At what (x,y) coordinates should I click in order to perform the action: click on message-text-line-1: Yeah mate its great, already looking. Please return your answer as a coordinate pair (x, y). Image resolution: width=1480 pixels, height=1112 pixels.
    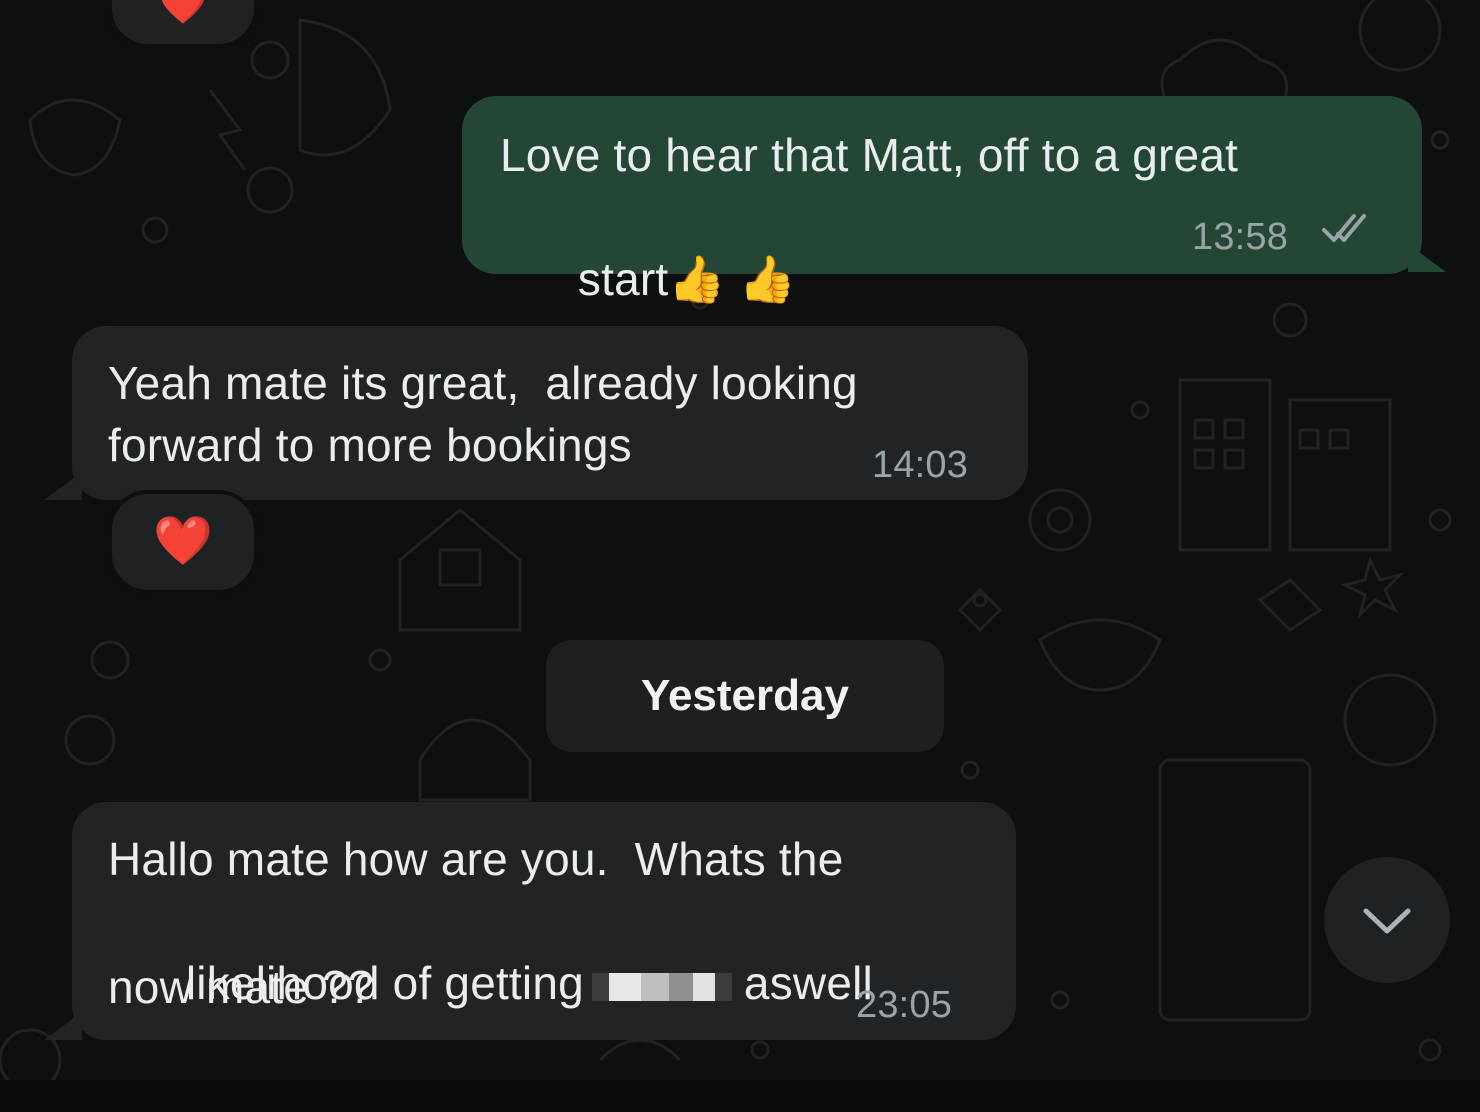
    Looking at the image, I should click on (483, 383).